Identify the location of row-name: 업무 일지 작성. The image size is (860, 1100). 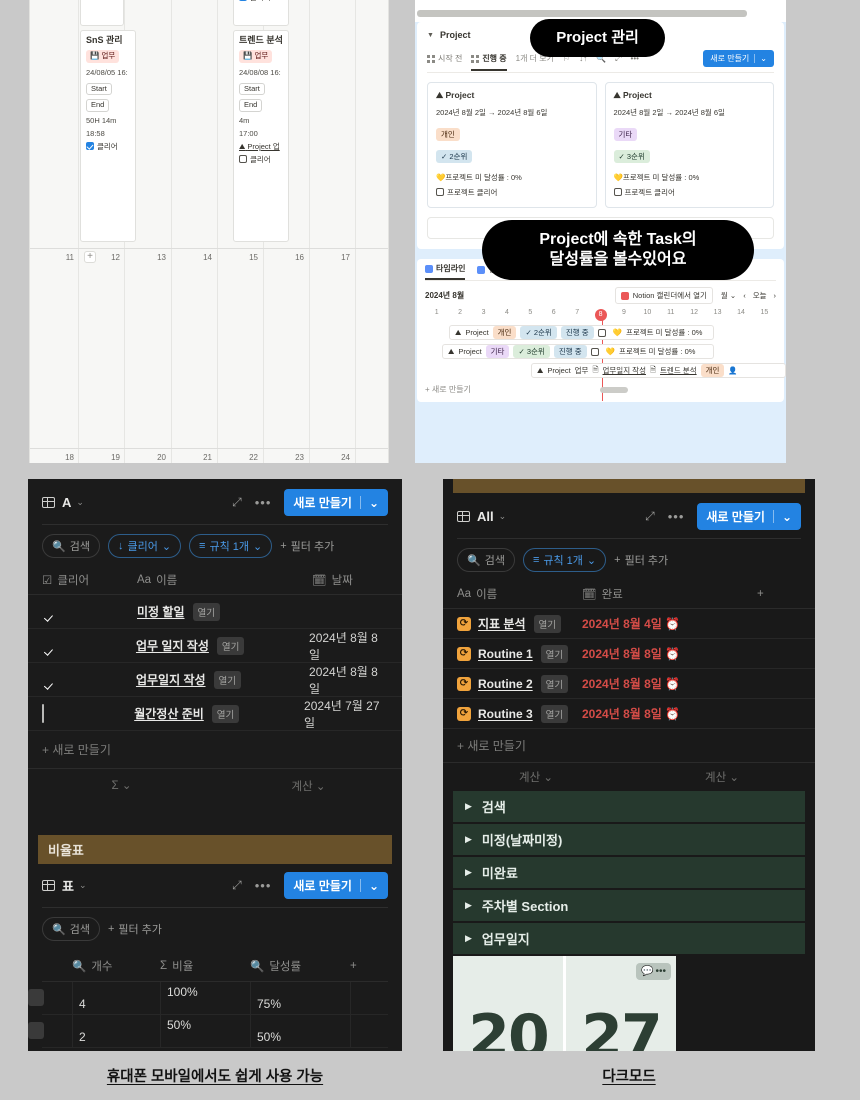
(172, 645).